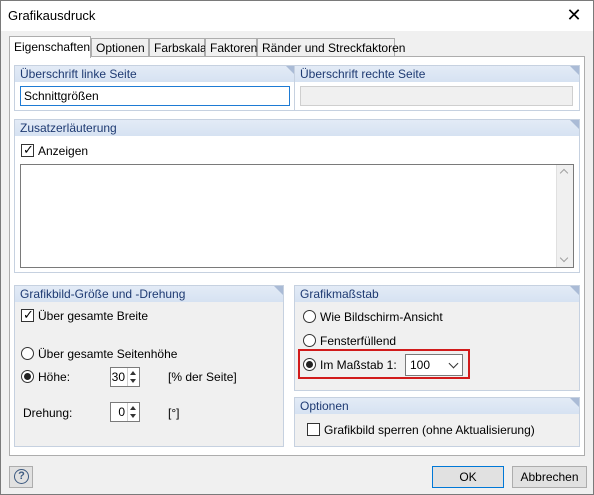  Describe the element at coordinates (468, 477) in the screenshot. I see `ok-button: OK` at that location.